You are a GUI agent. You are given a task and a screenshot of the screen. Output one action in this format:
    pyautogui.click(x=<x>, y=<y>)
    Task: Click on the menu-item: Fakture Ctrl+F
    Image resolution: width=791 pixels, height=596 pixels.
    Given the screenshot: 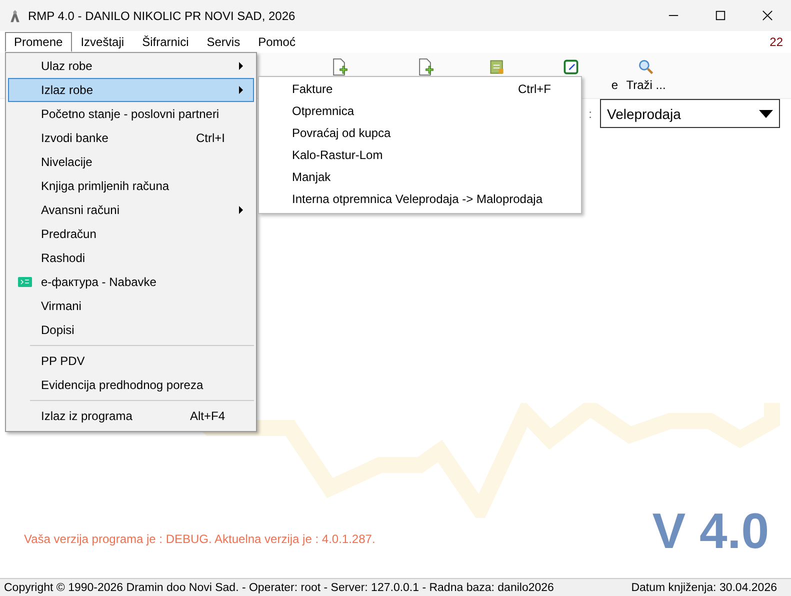 What is the action you would take?
    pyautogui.click(x=420, y=89)
    